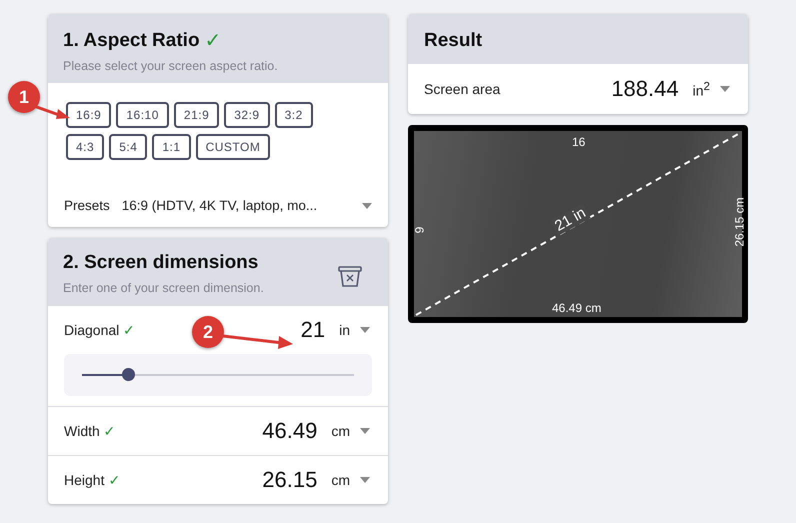 The height and width of the screenshot is (523, 796). I want to click on ratio-button: 4:3, so click(85, 147).